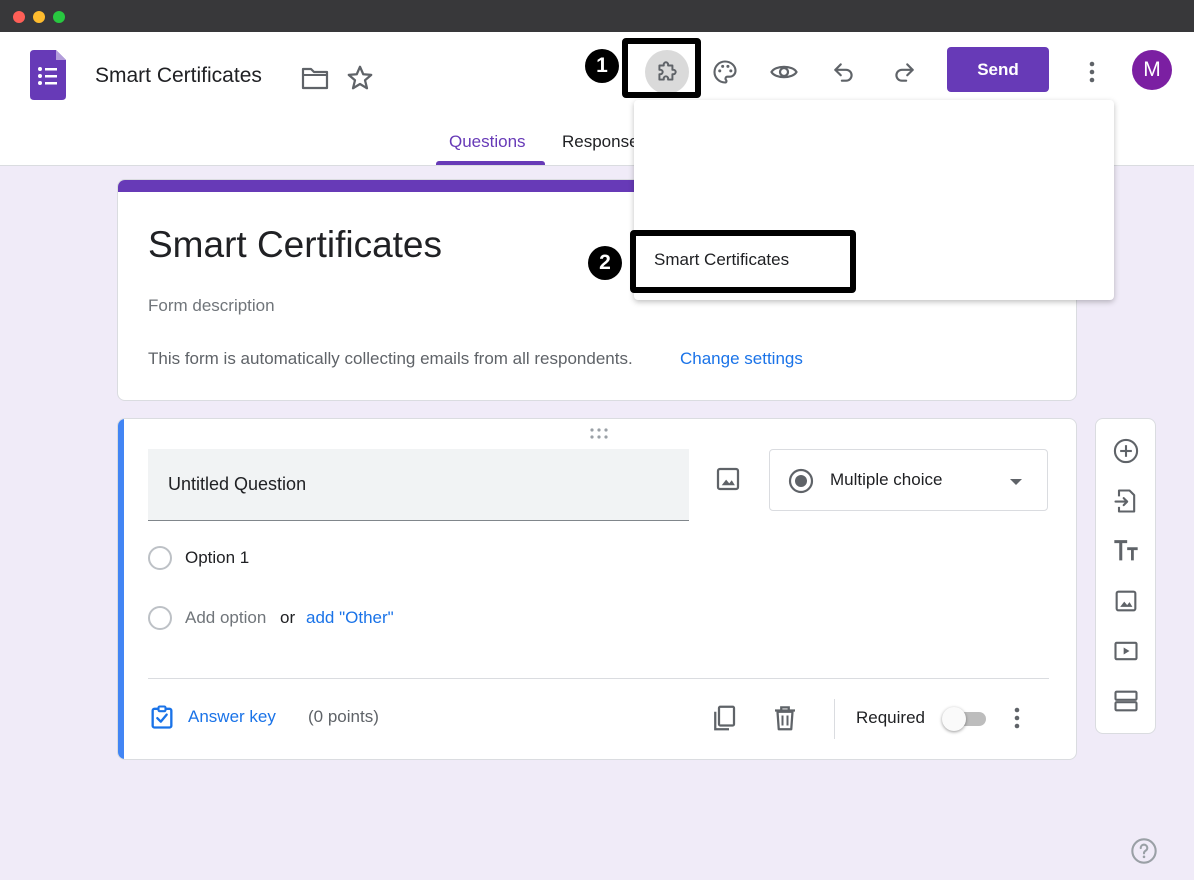 This screenshot has width=1194, height=880. I want to click on points-label: (0 points), so click(343, 716).